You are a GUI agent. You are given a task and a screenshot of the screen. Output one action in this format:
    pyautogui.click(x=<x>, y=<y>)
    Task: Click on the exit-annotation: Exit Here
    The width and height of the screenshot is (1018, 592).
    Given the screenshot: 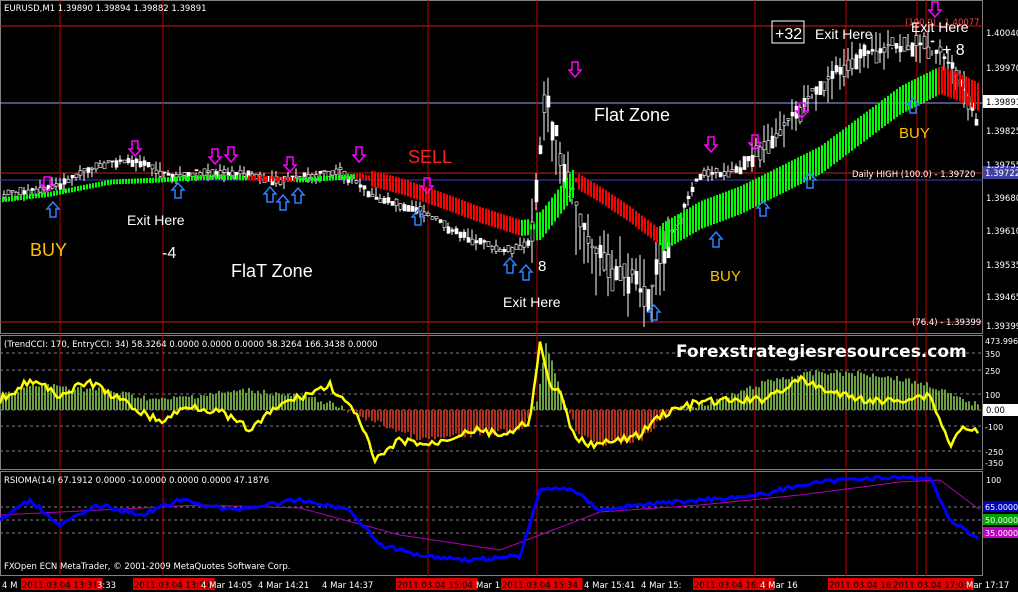 What is the action you would take?
    pyautogui.click(x=532, y=302)
    